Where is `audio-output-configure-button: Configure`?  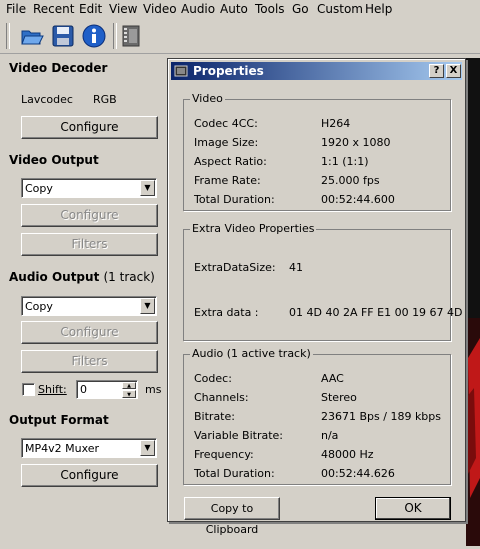 audio-output-configure-button: Configure is located at coordinates (89, 332).